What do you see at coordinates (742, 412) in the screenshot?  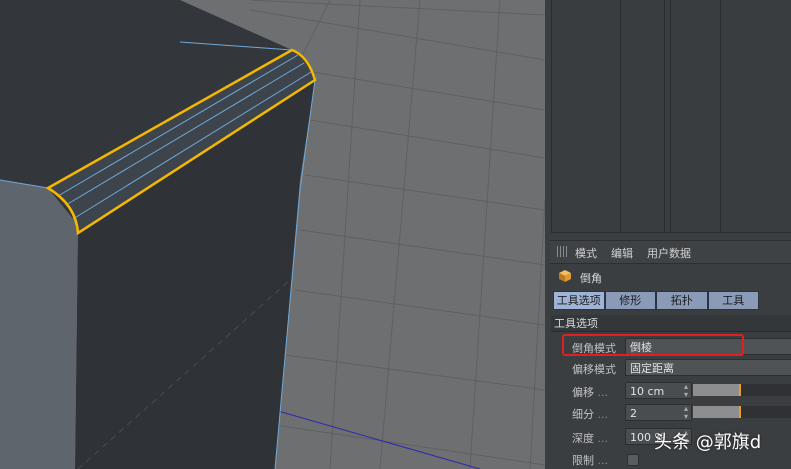 I see `subdivision-slider` at bounding box center [742, 412].